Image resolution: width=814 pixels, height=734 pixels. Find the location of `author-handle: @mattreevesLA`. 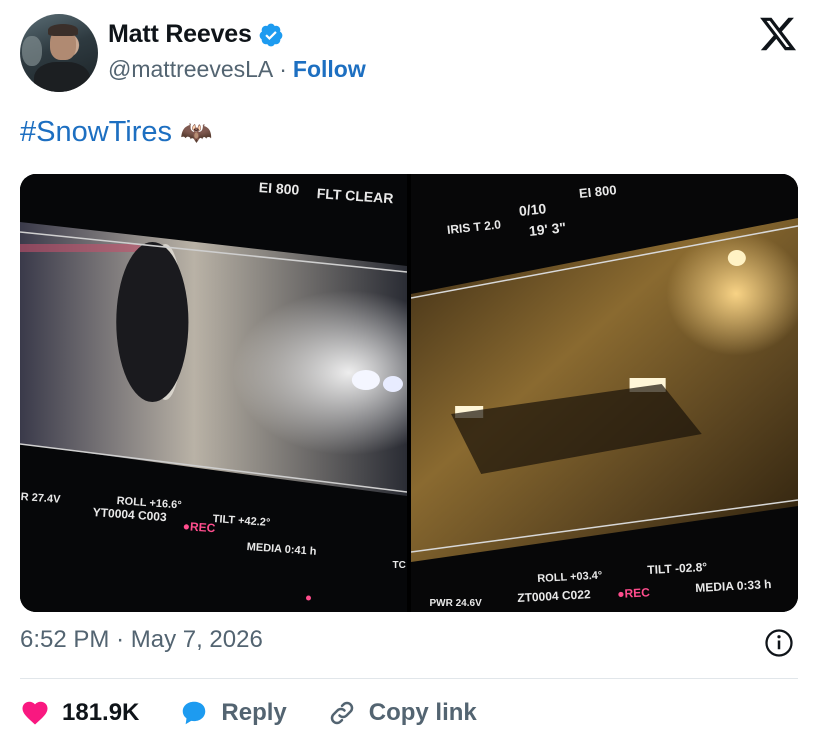

author-handle: @mattreevesLA is located at coordinates (190, 69).